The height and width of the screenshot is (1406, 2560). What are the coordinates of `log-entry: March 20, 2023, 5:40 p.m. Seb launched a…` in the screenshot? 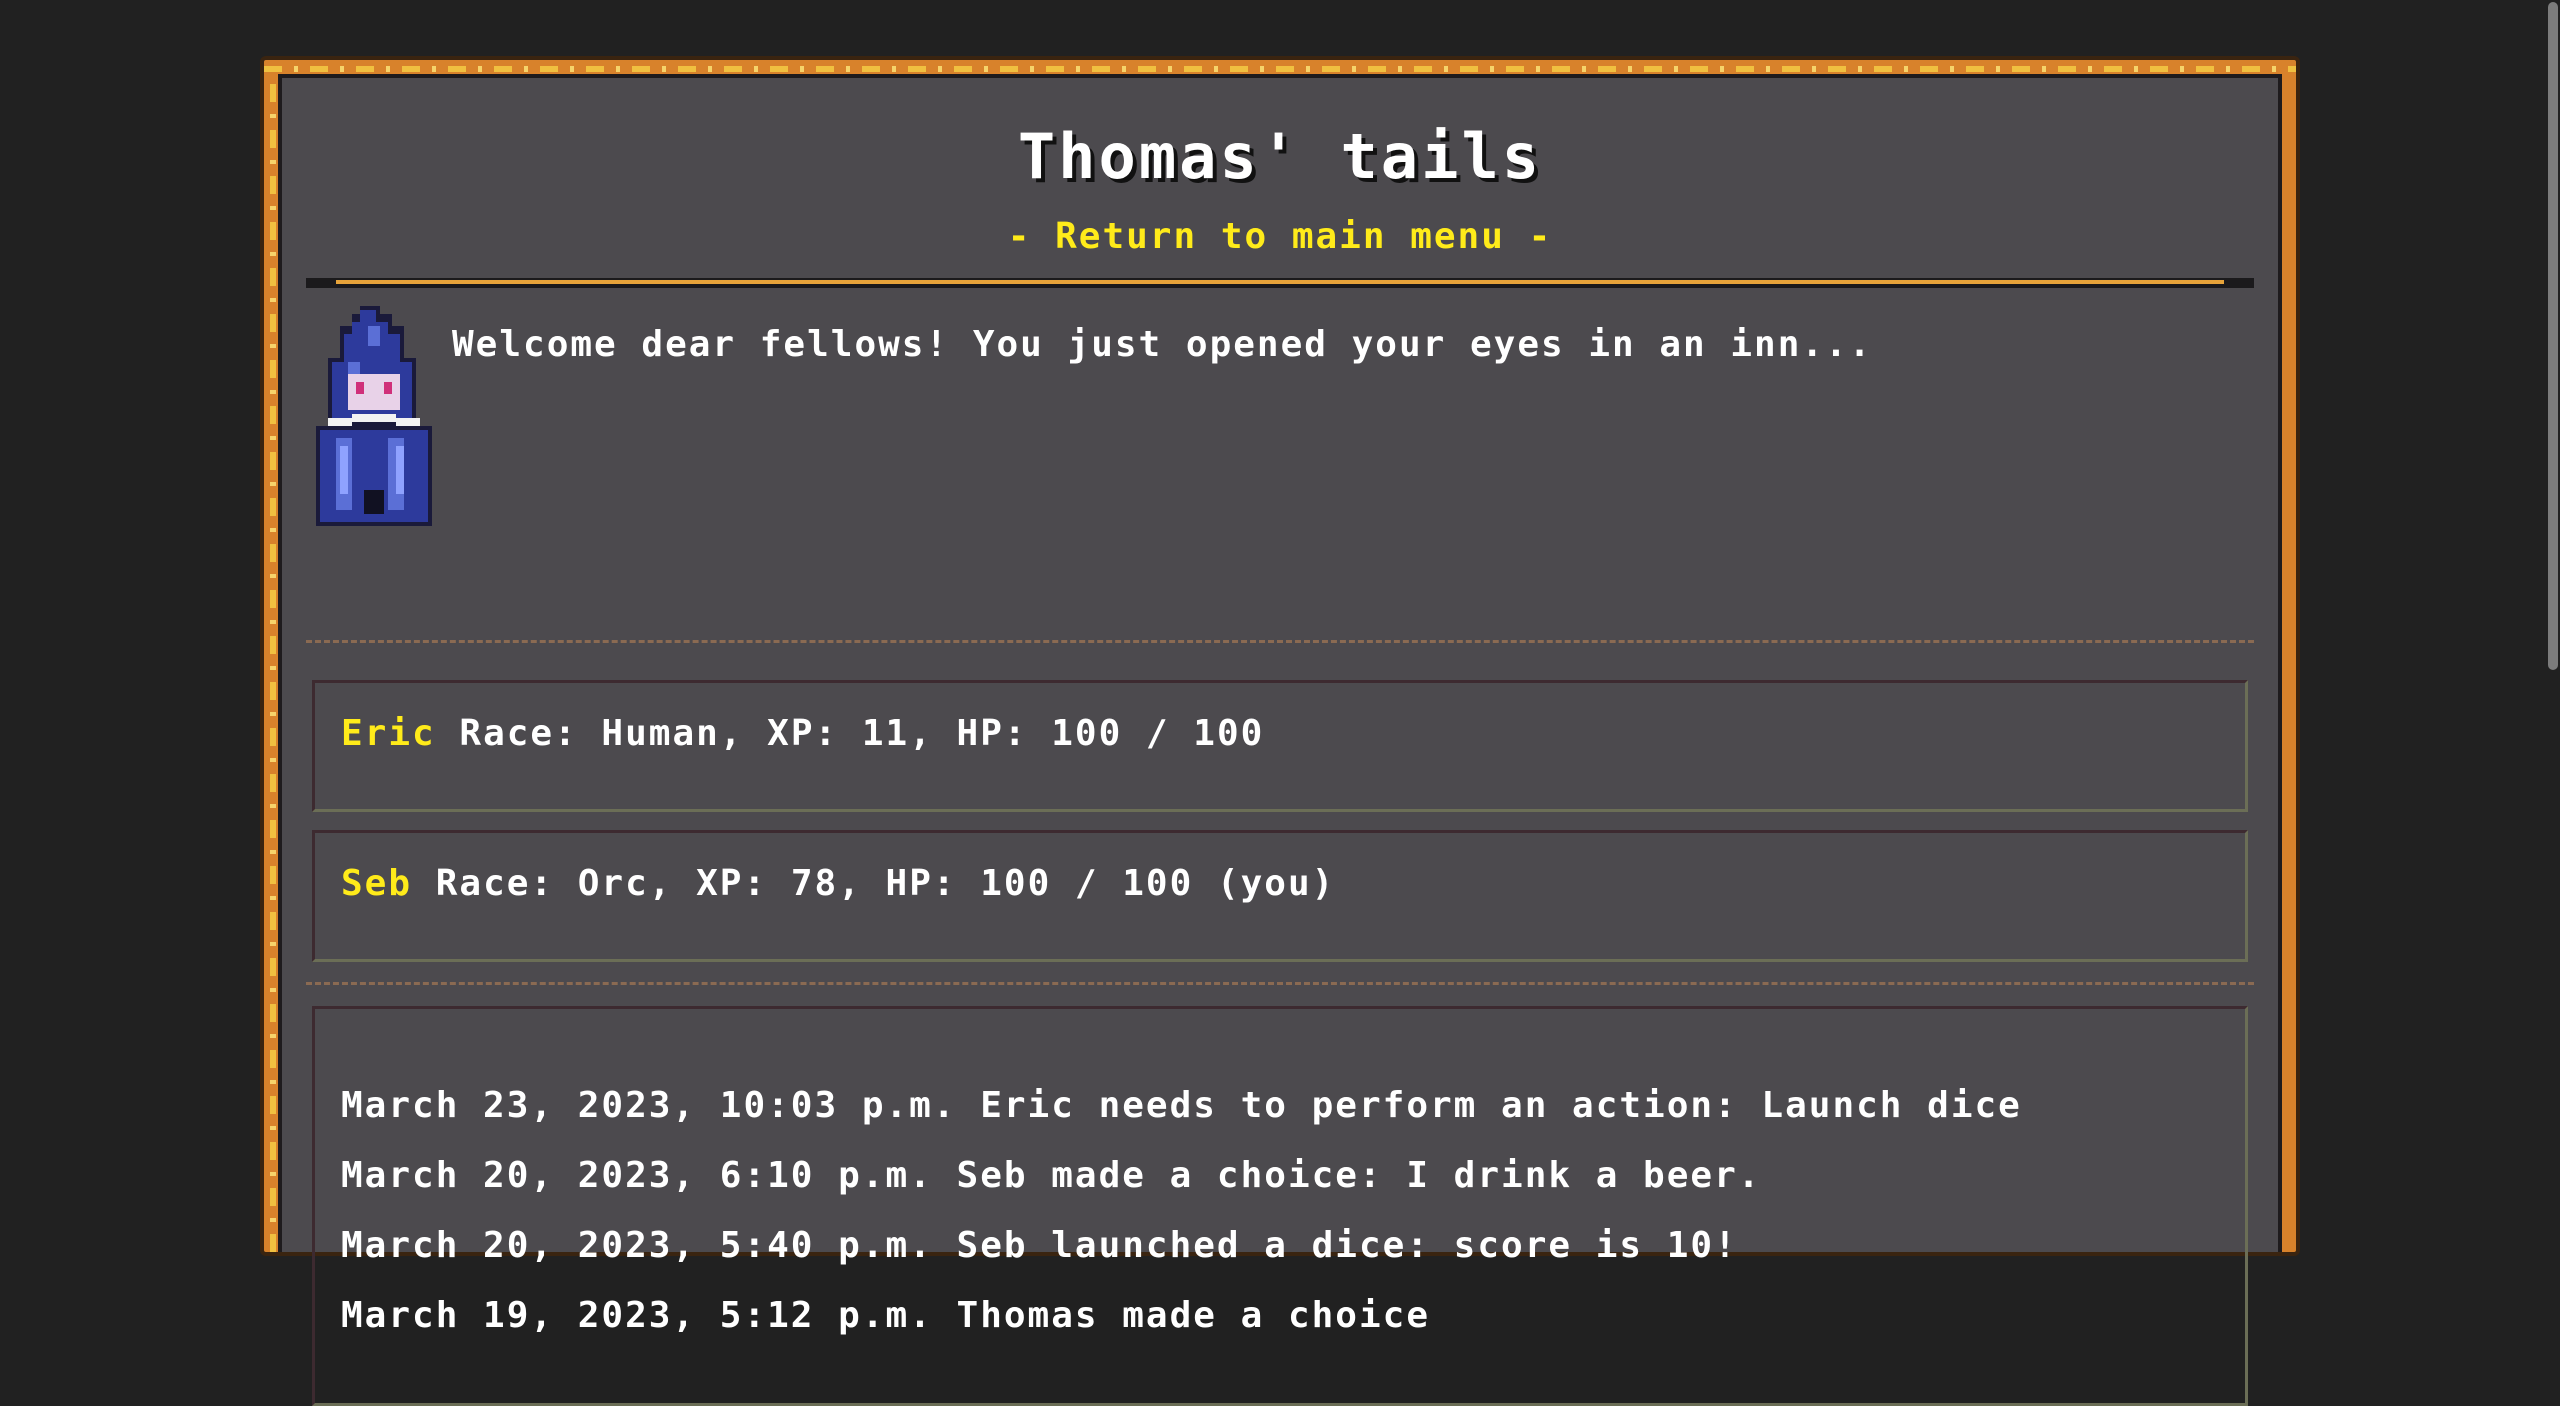 It's located at (1039, 1245).